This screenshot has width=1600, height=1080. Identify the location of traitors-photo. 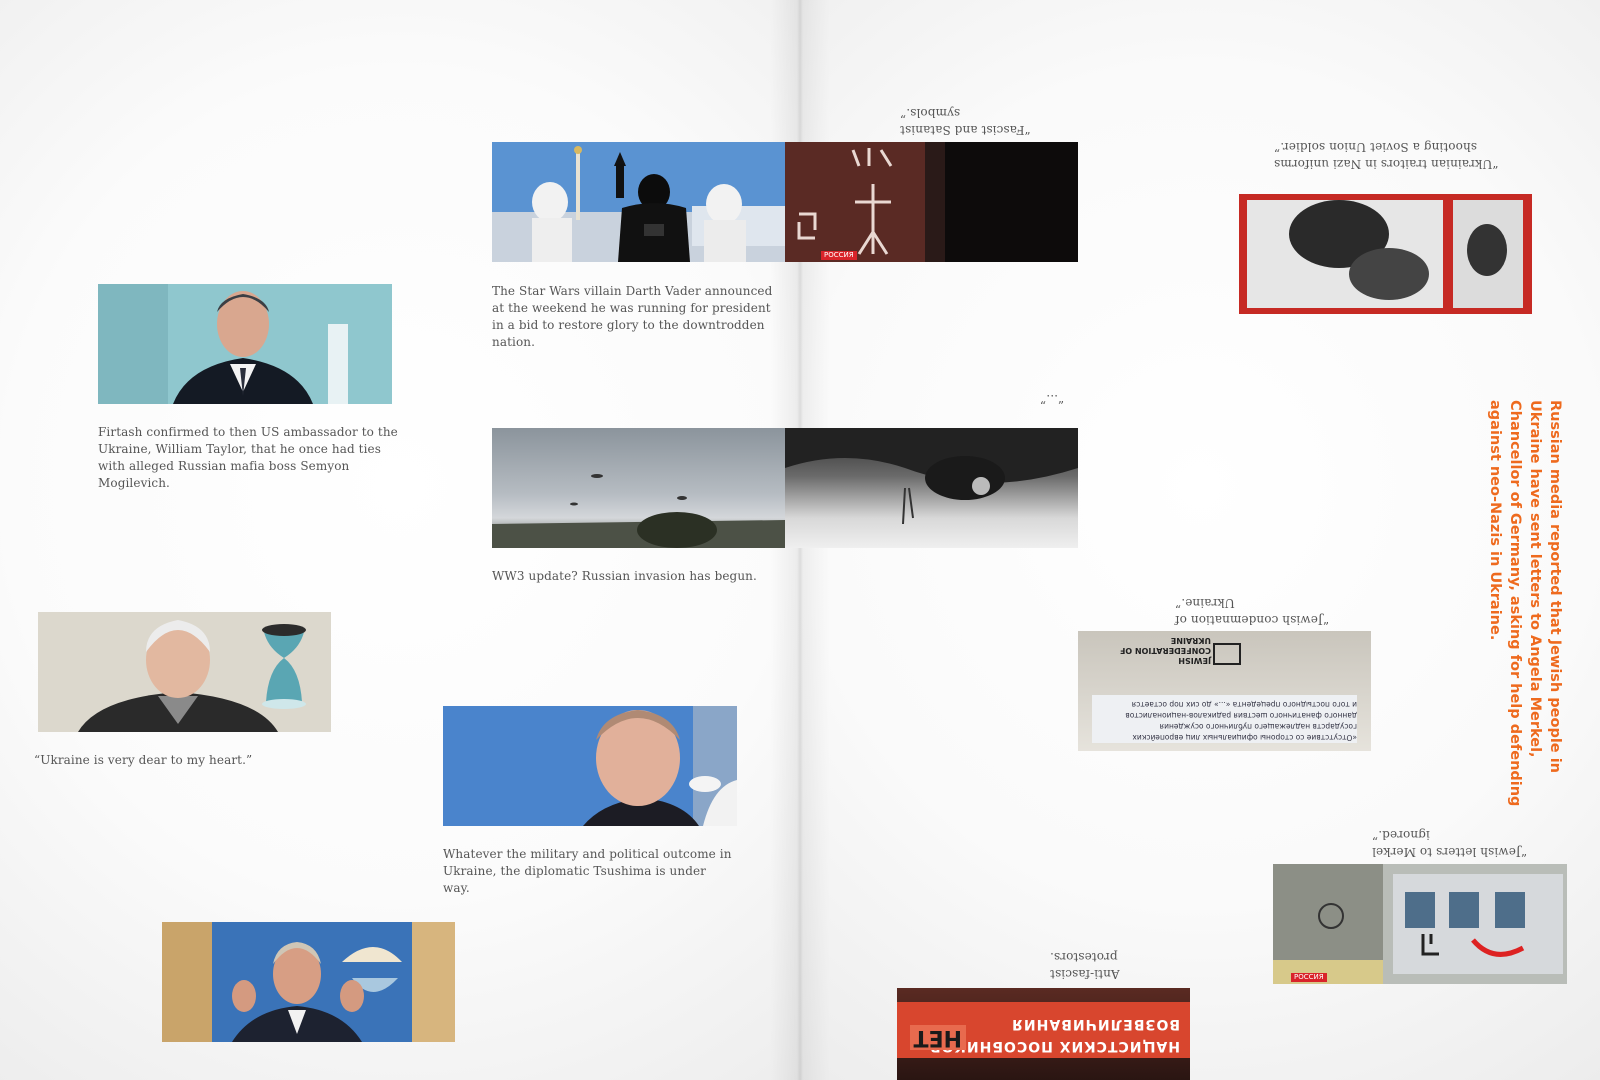
(1385, 254).